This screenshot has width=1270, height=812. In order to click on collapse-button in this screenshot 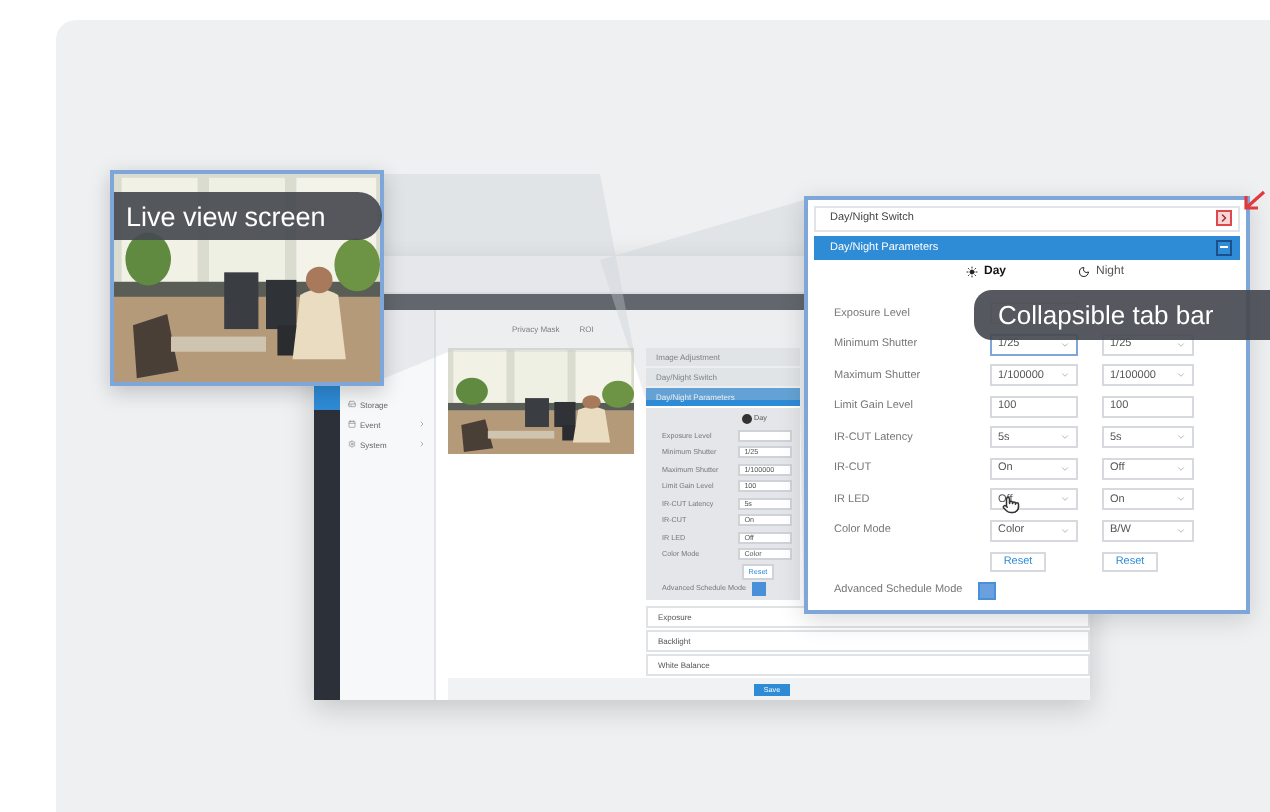, I will do `click(1224, 247)`.